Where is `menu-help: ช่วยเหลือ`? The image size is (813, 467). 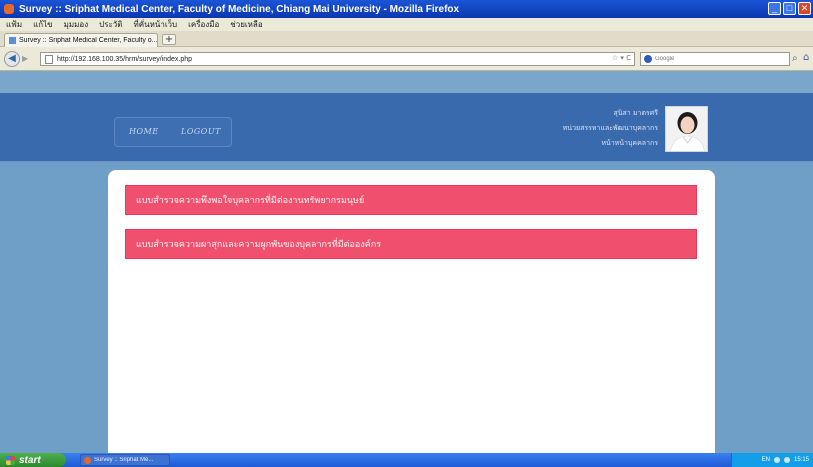 menu-help: ช่วยเหลือ is located at coordinates (246, 24).